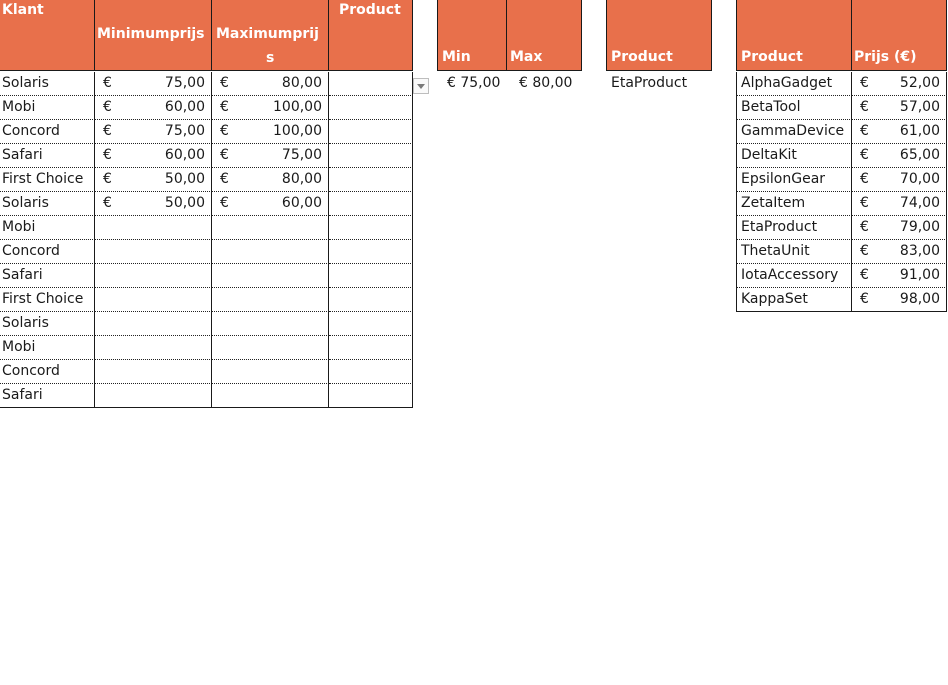  I want to click on product-list-name: GammaDevice, so click(794, 132).